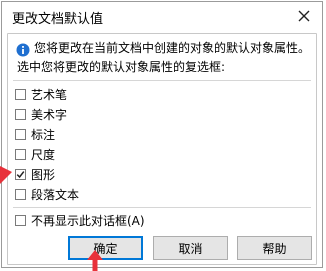  Describe the element at coordinates (274, 248) in the screenshot. I see `help-button: 帮助` at that location.